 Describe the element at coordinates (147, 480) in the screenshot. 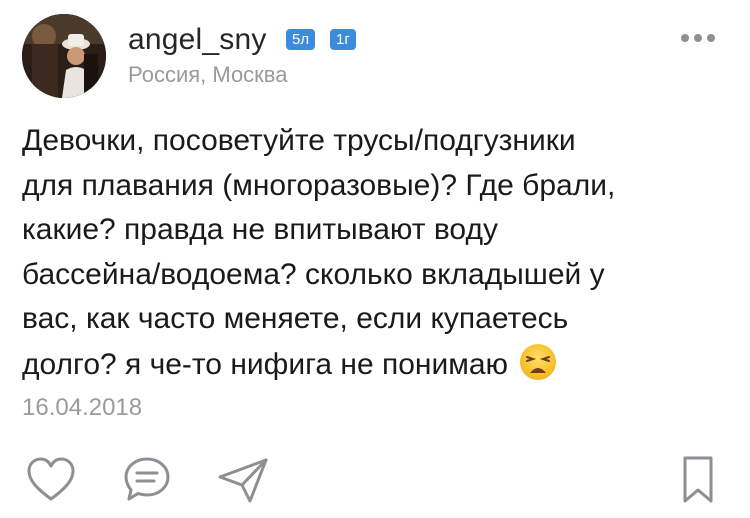

I see `comment-icon` at that location.